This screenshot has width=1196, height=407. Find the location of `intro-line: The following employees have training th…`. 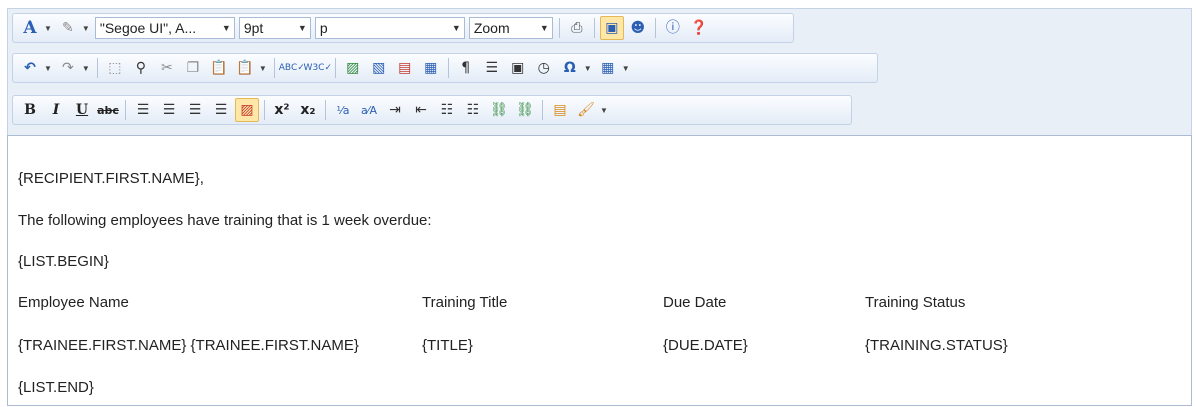

intro-line: The following employees have training th… is located at coordinates (225, 220).